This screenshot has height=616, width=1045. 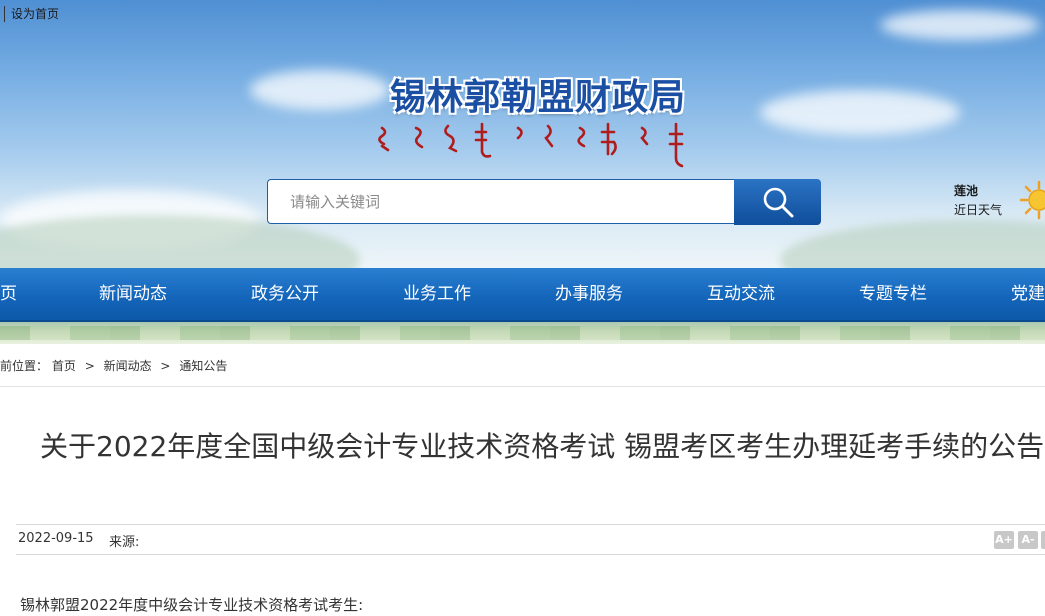 What do you see at coordinates (530, 554) in the screenshot?
I see `meta-divider-bottom` at bounding box center [530, 554].